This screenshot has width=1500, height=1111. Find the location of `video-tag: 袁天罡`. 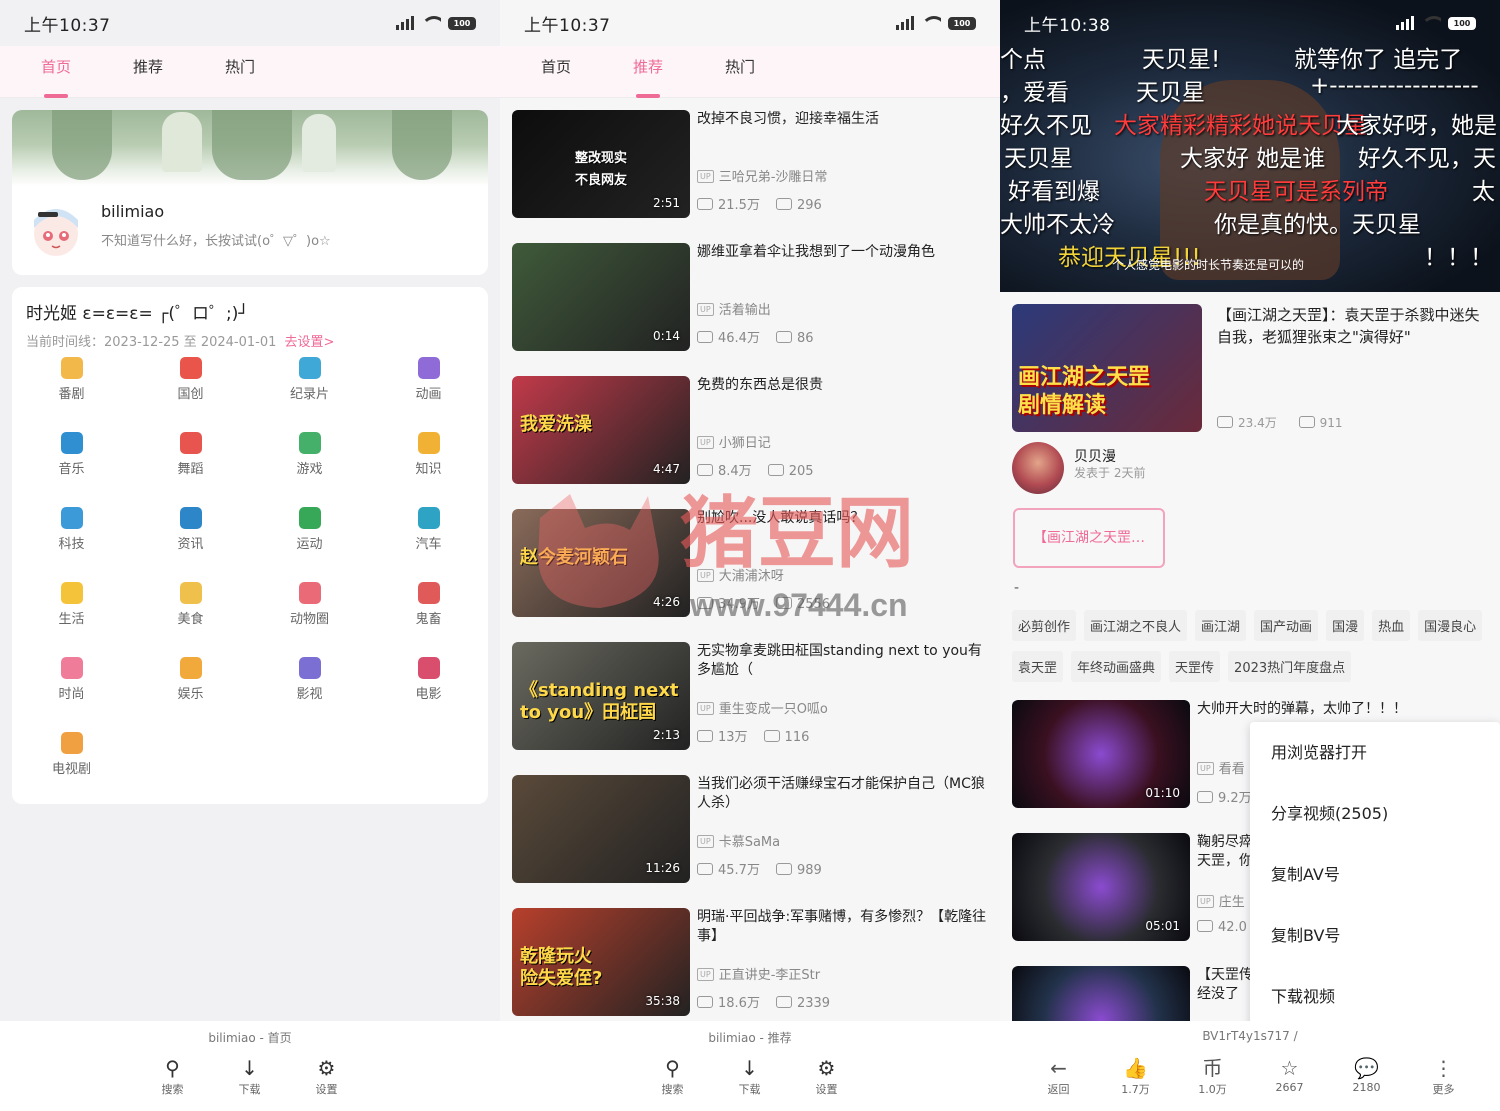

video-tag: 袁天罡 is located at coordinates (1038, 666).